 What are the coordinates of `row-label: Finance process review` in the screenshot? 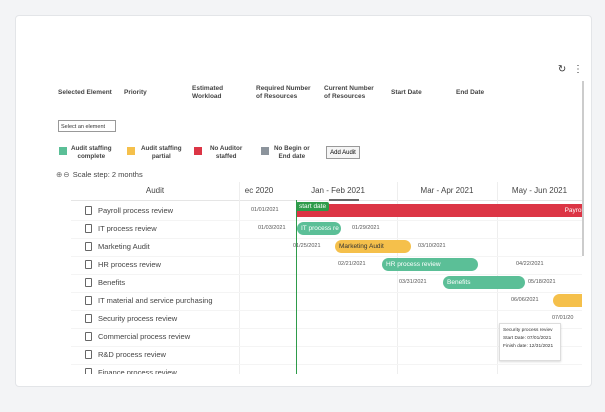 It's located at (137, 371).